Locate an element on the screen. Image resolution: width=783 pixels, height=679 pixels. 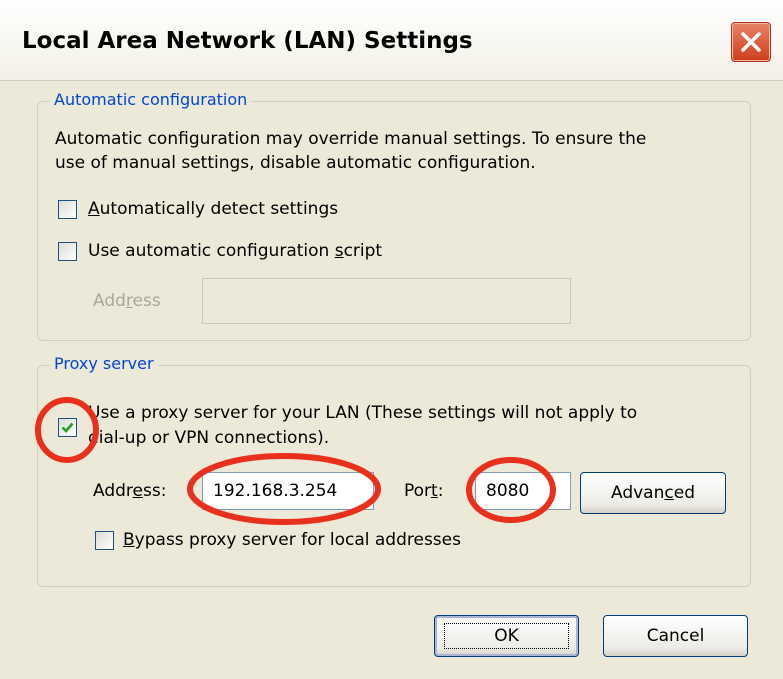
advanced-button: Advanced is located at coordinates (653, 493).